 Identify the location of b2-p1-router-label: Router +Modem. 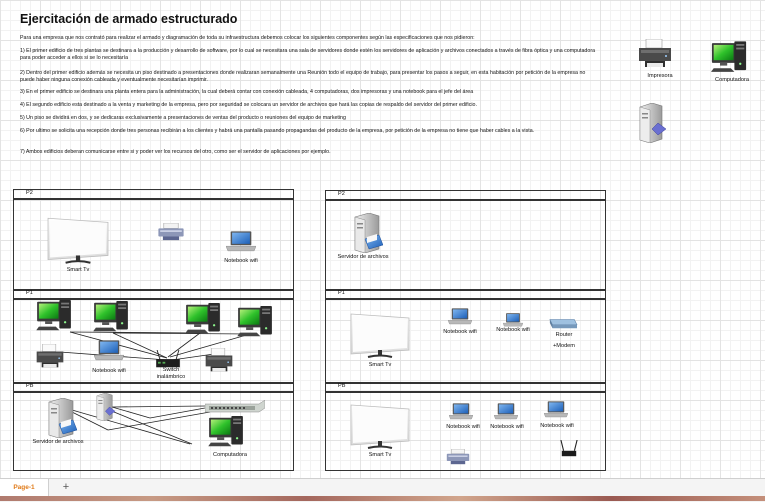
(564, 340).